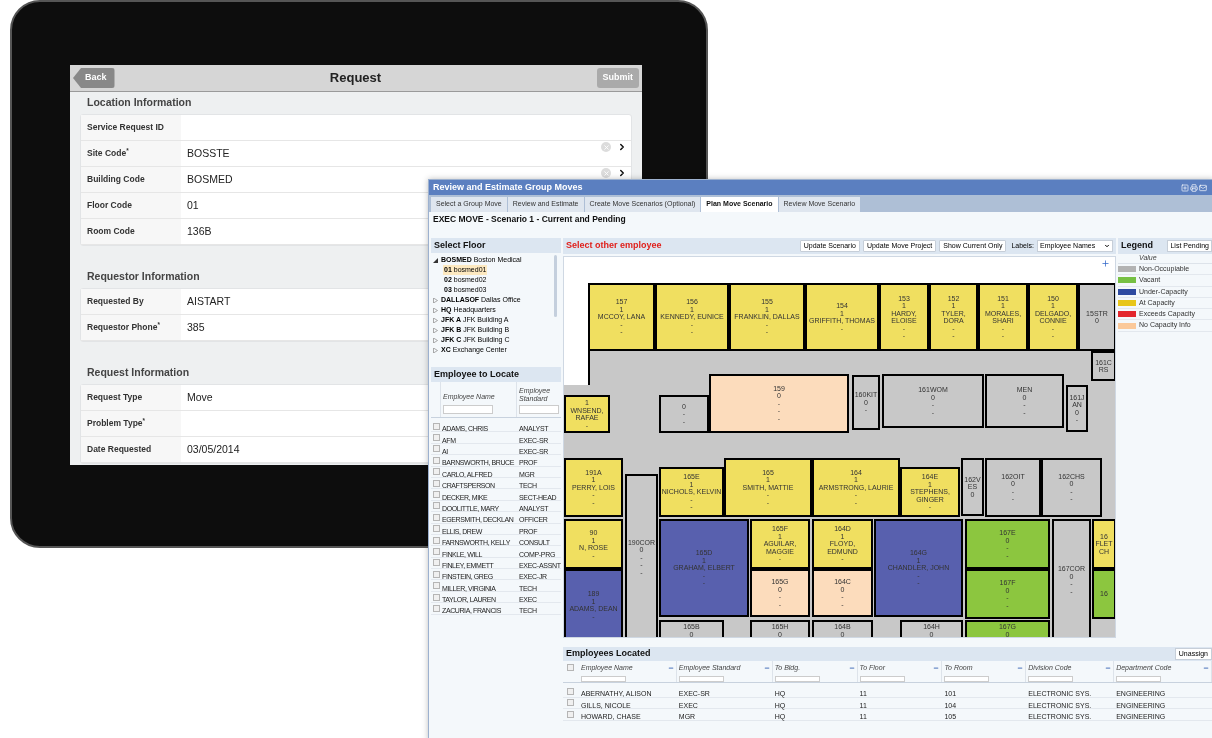  I want to click on field-label: Request Type, so click(115, 397).